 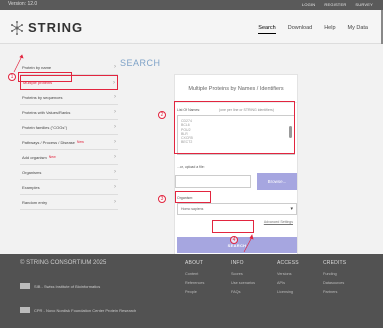 What do you see at coordinates (329, 29) in the screenshot?
I see `nav-help: Help` at bounding box center [329, 29].